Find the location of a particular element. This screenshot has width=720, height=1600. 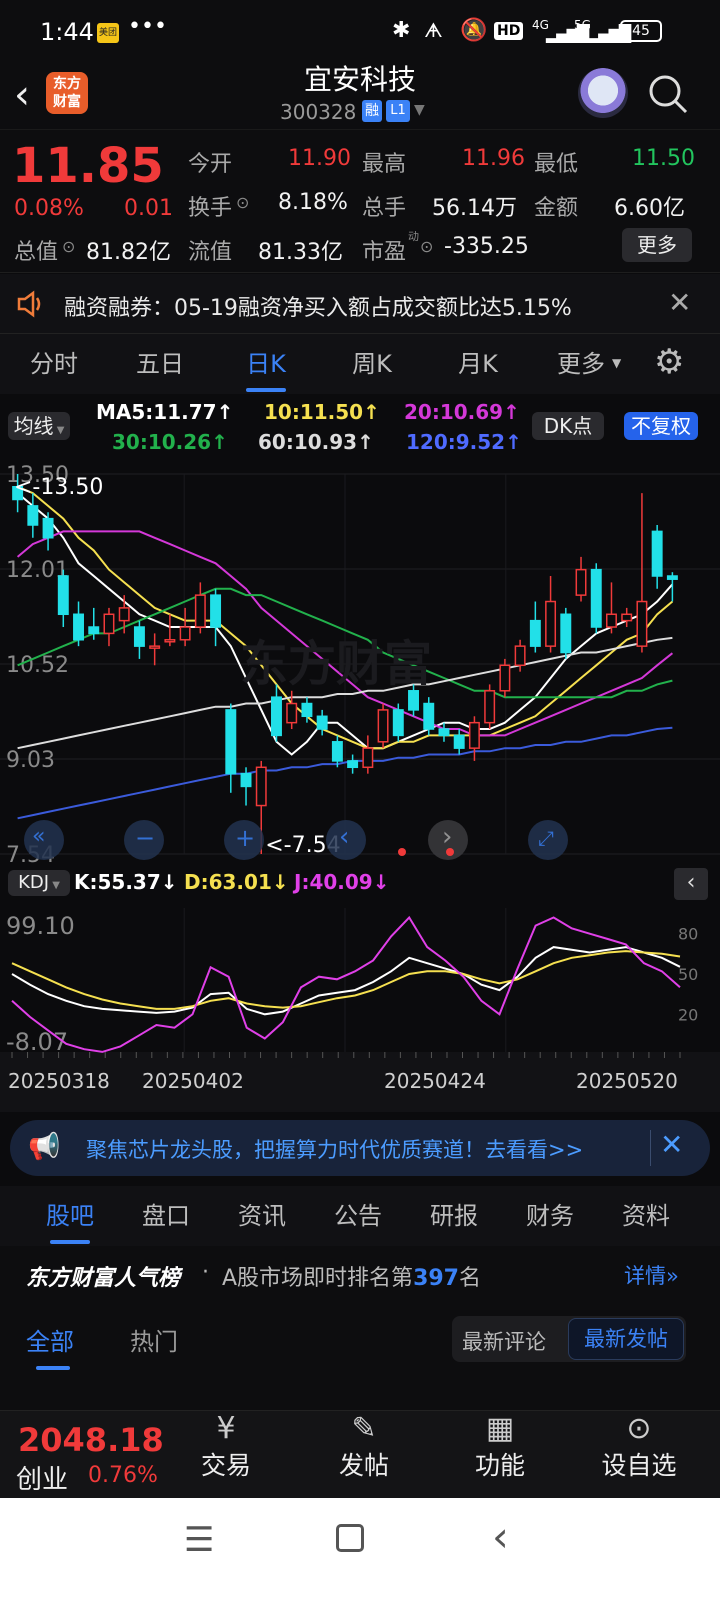

tab-orderbook: 盘口 is located at coordinates (166, 1216).